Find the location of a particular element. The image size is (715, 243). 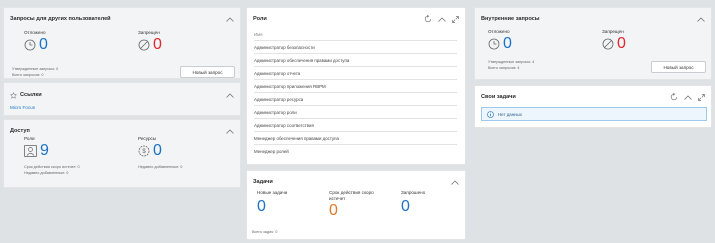

internal-card-title: Внутренние запросы is located at coordinates (510, 19).